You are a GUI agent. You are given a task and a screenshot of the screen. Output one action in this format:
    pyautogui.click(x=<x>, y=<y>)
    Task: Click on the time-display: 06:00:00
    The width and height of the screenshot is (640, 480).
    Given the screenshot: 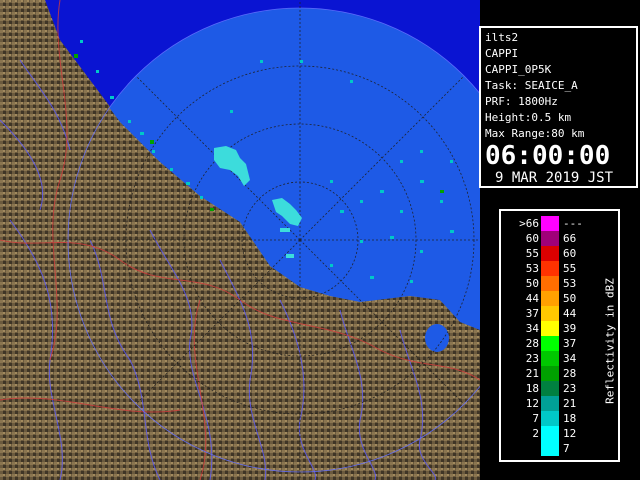 What is the action you would take?
    pyautogui.click(x=548, y=156)
    